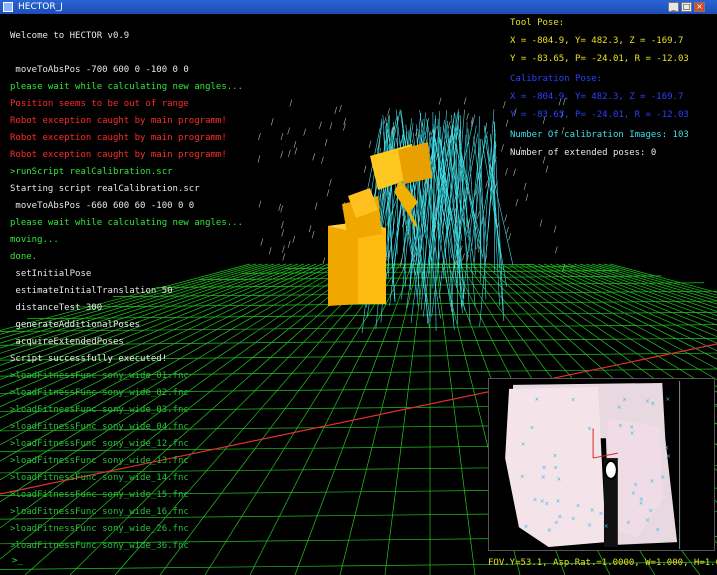 This screenshot has height=575, width=717. What do you see at coordinates (99, 444) in the screenshot?
I see `console-line: >loadFitnessFunc sony_wide_12.fnc` at bounding box center [99, 444].